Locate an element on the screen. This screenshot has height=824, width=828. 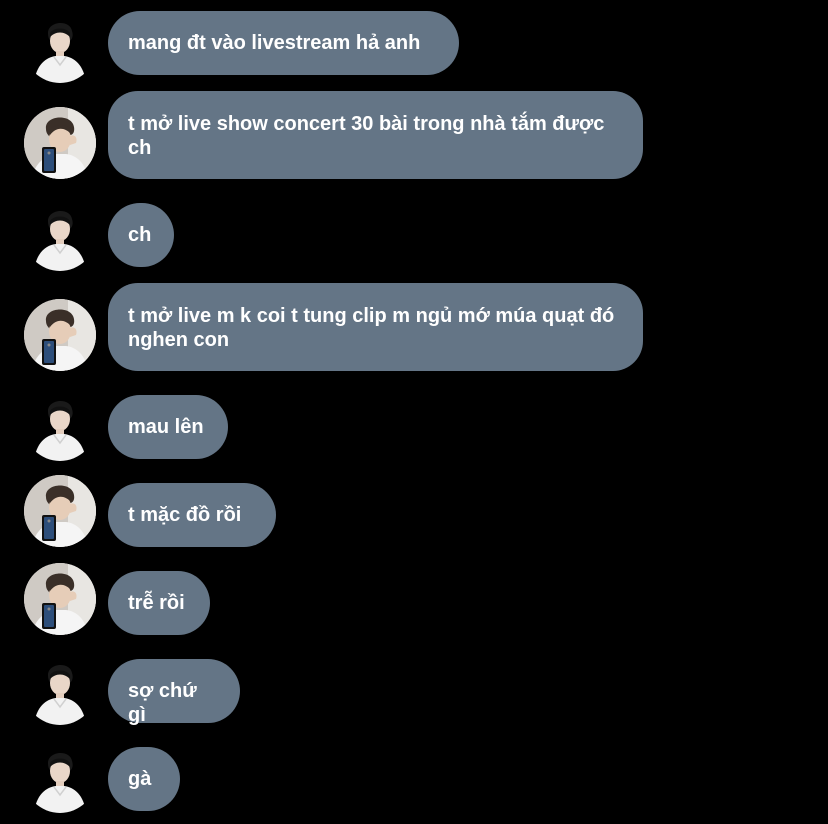
message-bubble: ch is located at coordinates (141, 235).